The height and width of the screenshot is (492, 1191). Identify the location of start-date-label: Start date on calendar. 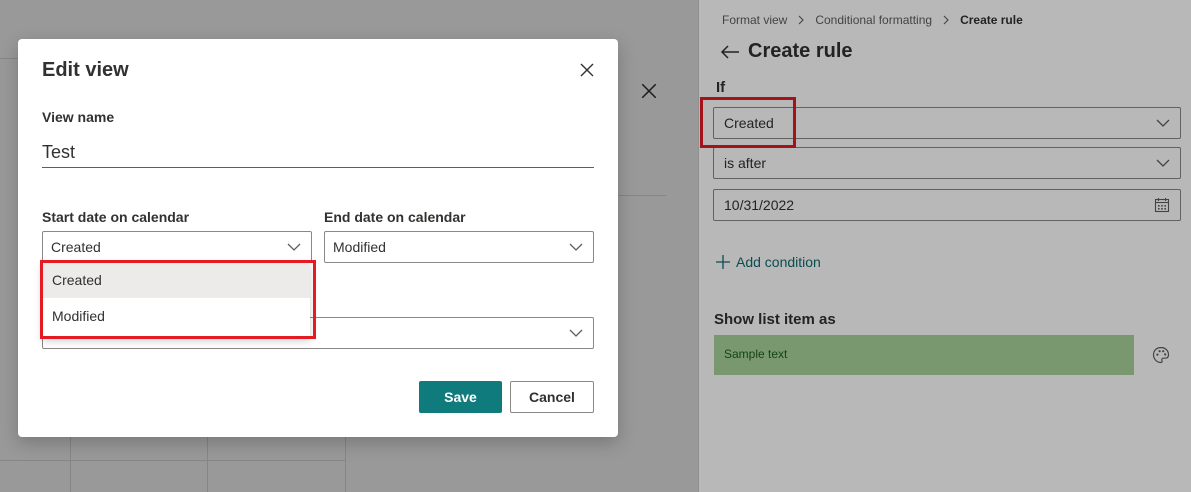
(116, 217).